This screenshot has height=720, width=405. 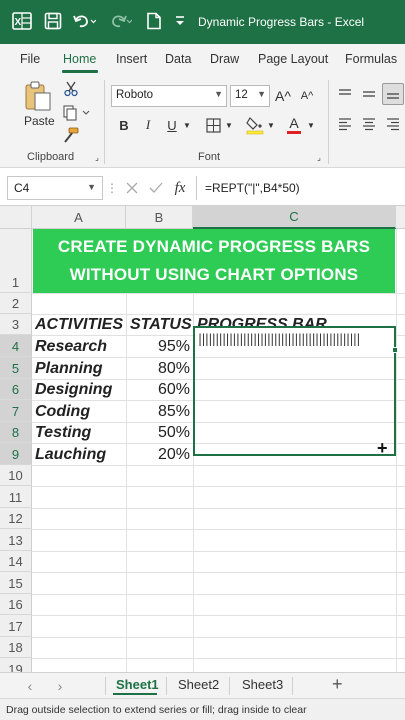 I want to click on shrink-font-icon: A^, so click(x=307, y=96).